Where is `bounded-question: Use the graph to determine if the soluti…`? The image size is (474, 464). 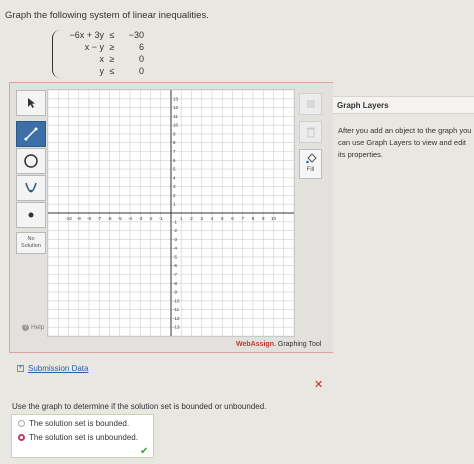 bounded-question: Use the graph to determine if the soluti… is located at coordinates (139, 406).